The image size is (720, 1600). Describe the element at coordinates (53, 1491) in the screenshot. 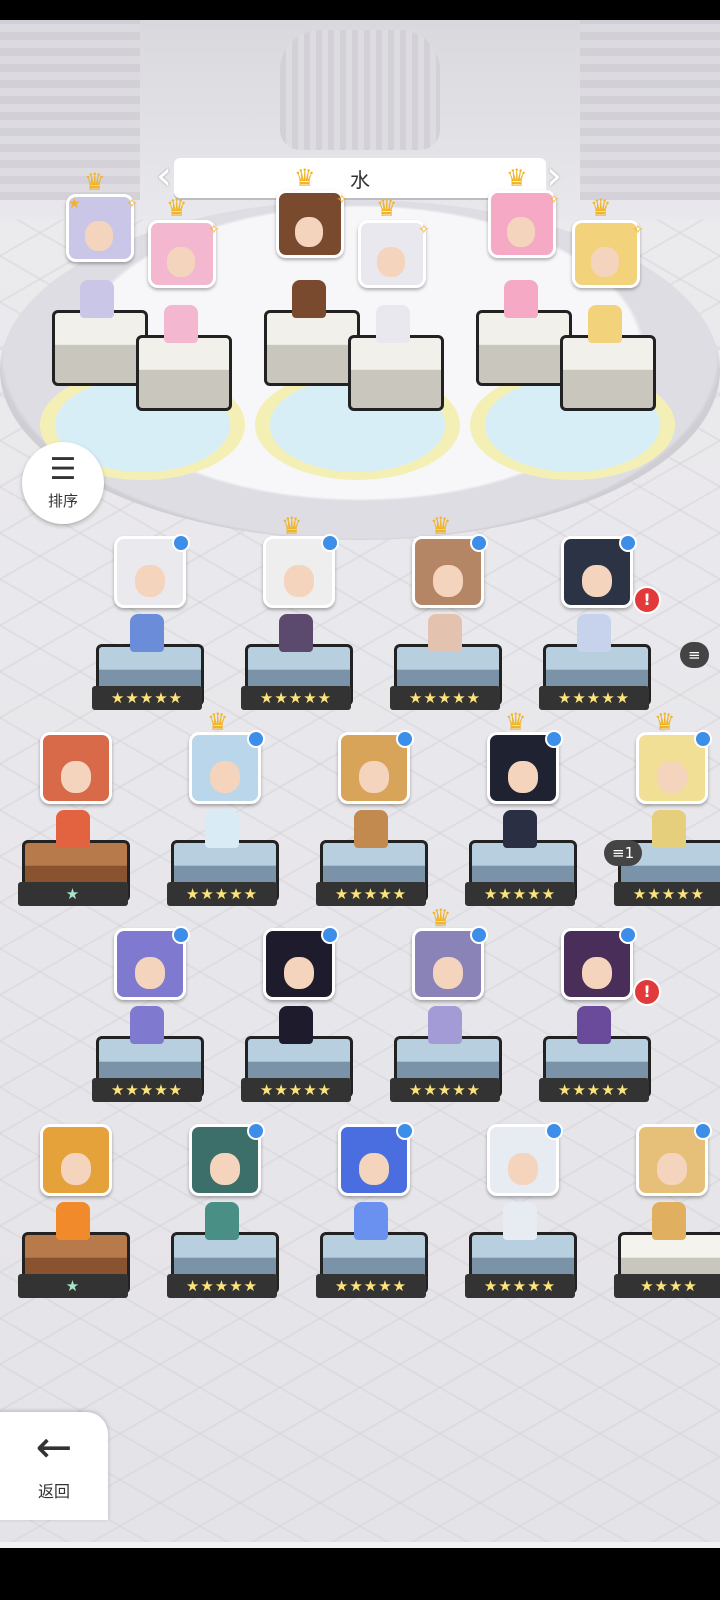

I see `back-label: 返回` at that location.